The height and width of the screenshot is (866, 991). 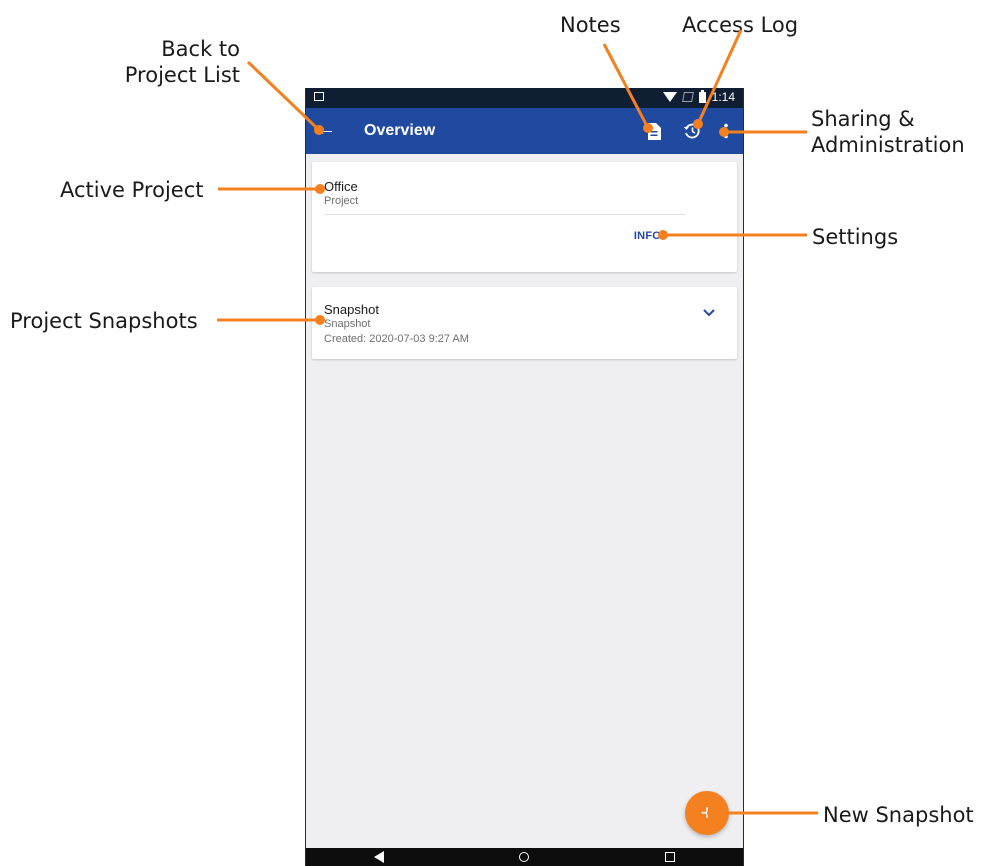 I want to click on notes-button, so click(x=654, y=131).